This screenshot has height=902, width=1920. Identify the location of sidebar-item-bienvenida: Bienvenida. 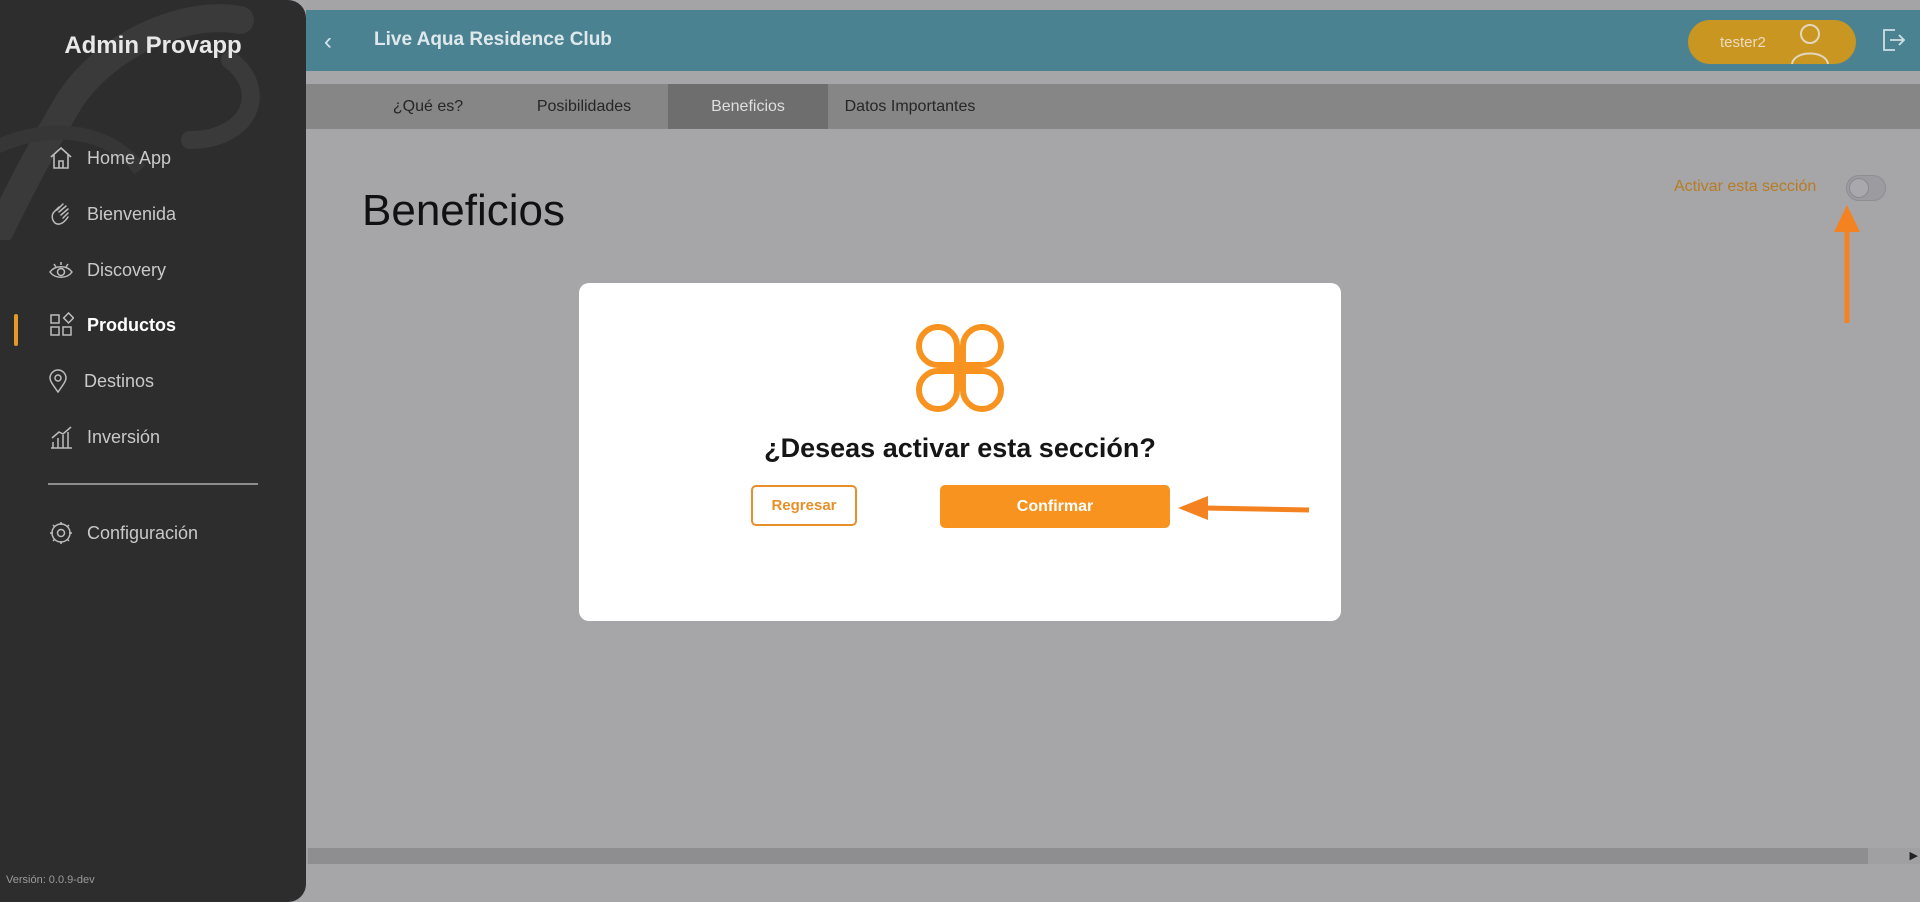
(111, 214).